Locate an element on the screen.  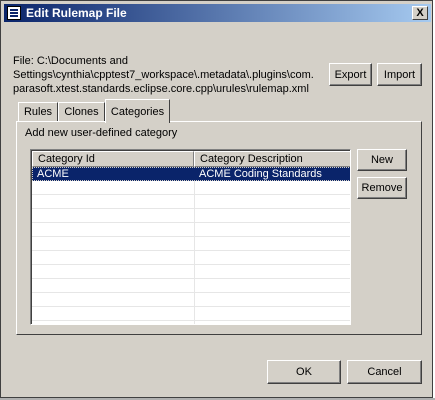
tab-clones: Clones is located at coordinates (81, 111).